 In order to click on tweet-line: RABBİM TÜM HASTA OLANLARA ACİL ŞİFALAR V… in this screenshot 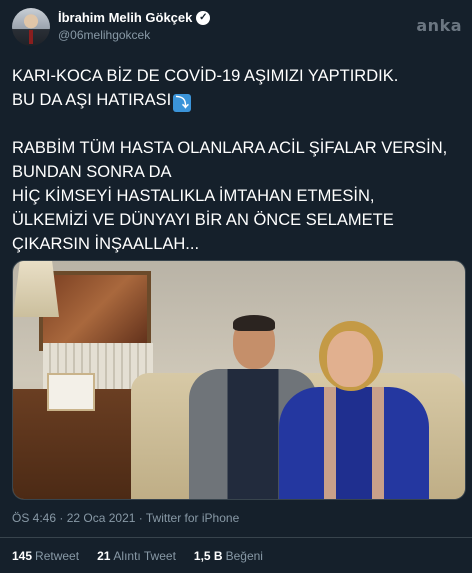, I will do `click(230, 148)`.